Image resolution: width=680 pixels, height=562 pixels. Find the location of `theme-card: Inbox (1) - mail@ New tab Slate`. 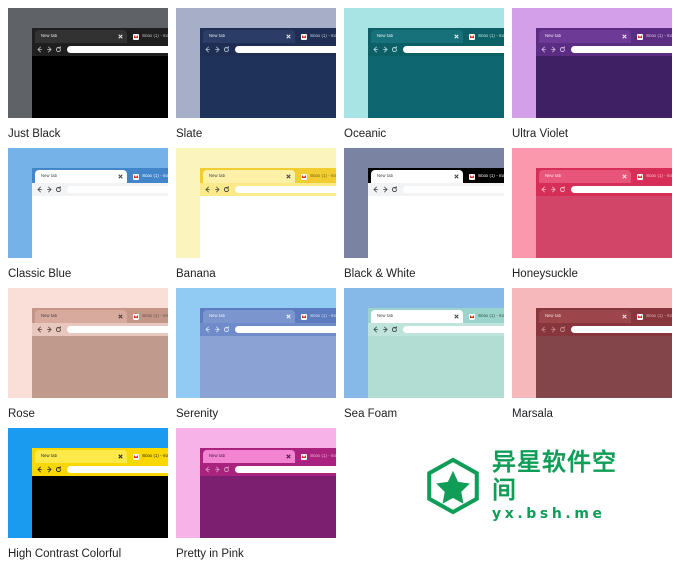

theme-card: Inbox (1) - mail@ New tab Slate is located at coordinates (256, 74).